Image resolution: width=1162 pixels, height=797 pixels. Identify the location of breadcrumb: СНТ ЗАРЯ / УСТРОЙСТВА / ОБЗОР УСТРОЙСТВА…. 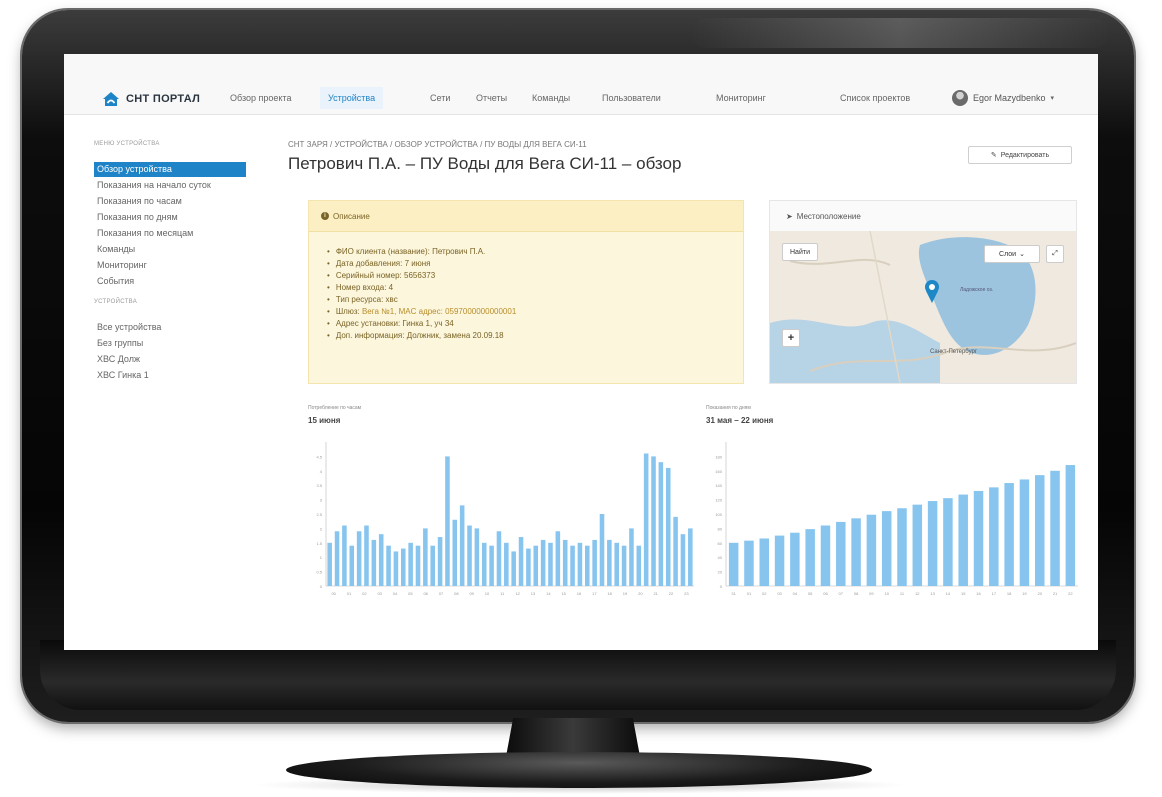
(437, 144).